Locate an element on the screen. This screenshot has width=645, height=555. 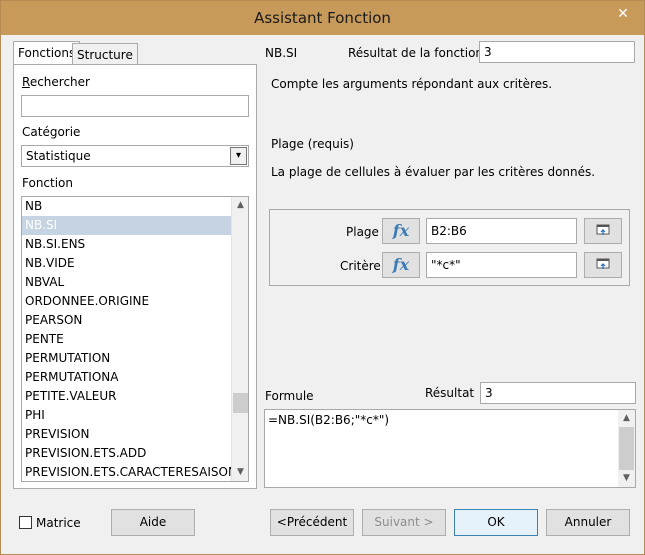
list-item: PERMUTATIONA is located at coordinates (126, 377).